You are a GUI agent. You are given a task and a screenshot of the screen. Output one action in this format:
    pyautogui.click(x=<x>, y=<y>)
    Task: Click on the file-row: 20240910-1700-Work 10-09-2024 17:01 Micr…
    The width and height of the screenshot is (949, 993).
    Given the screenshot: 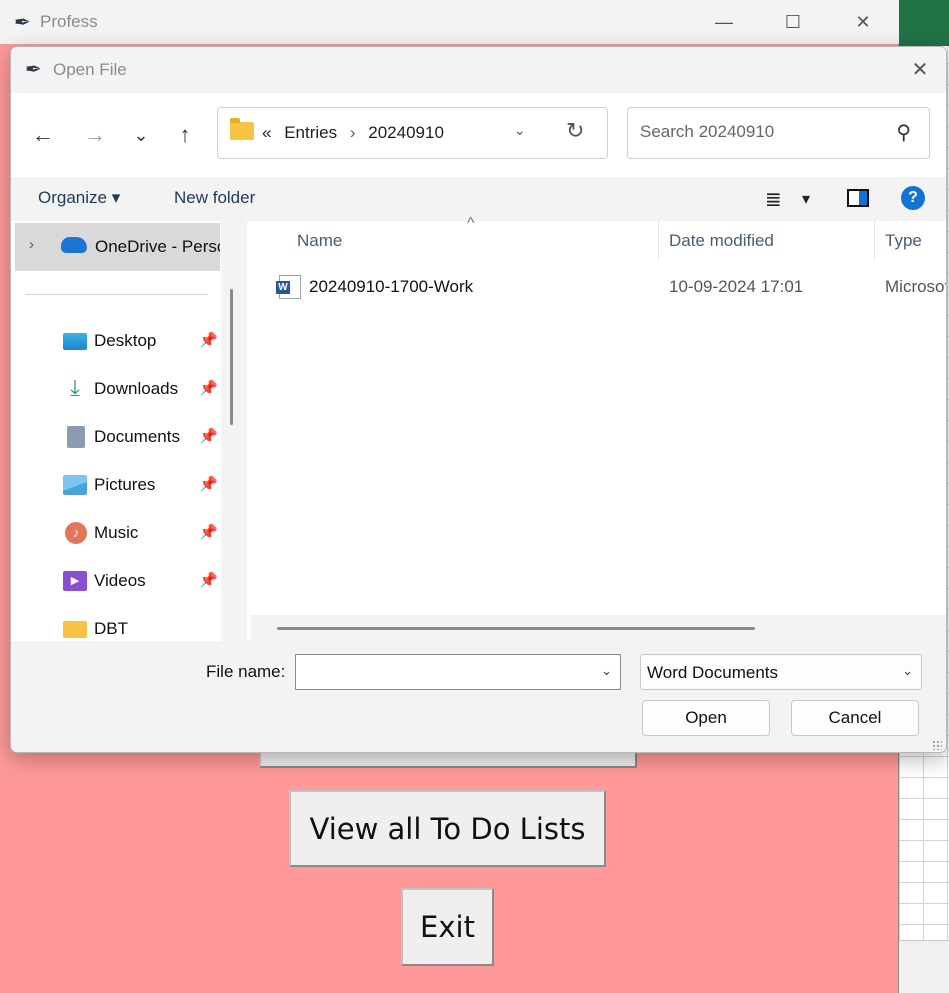 What is the action you would take?
    pyautogui.click(x=606, y=287)
    